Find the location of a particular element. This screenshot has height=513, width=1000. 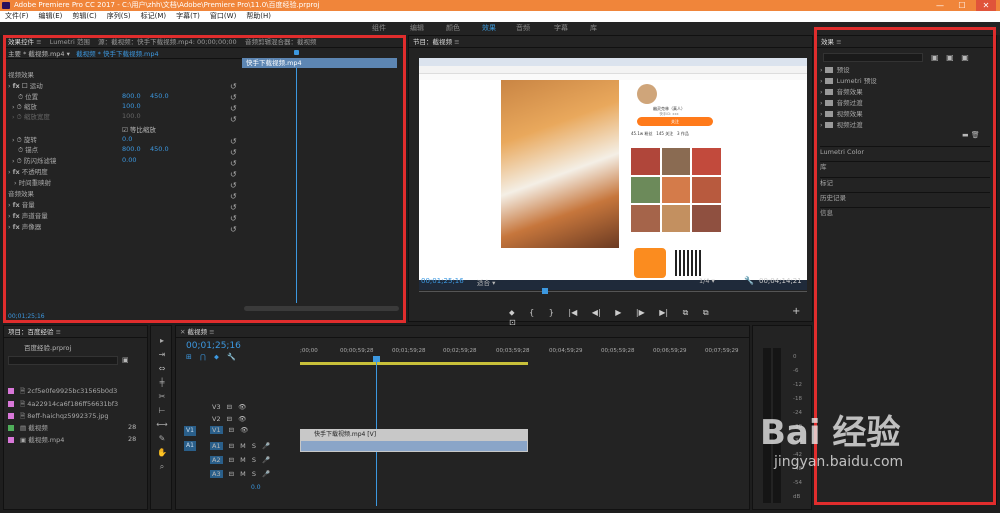

source-v1: V1 is located at coordinates (190, 431).